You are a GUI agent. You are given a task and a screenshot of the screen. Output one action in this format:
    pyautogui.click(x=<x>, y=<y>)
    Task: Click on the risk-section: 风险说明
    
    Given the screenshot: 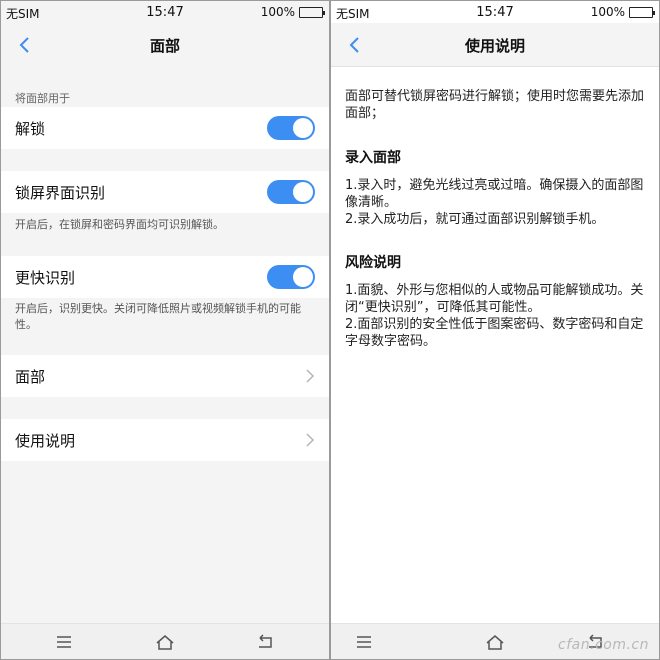 What is the action you would take?
    pyautogui.click(x=495, y=262)
    